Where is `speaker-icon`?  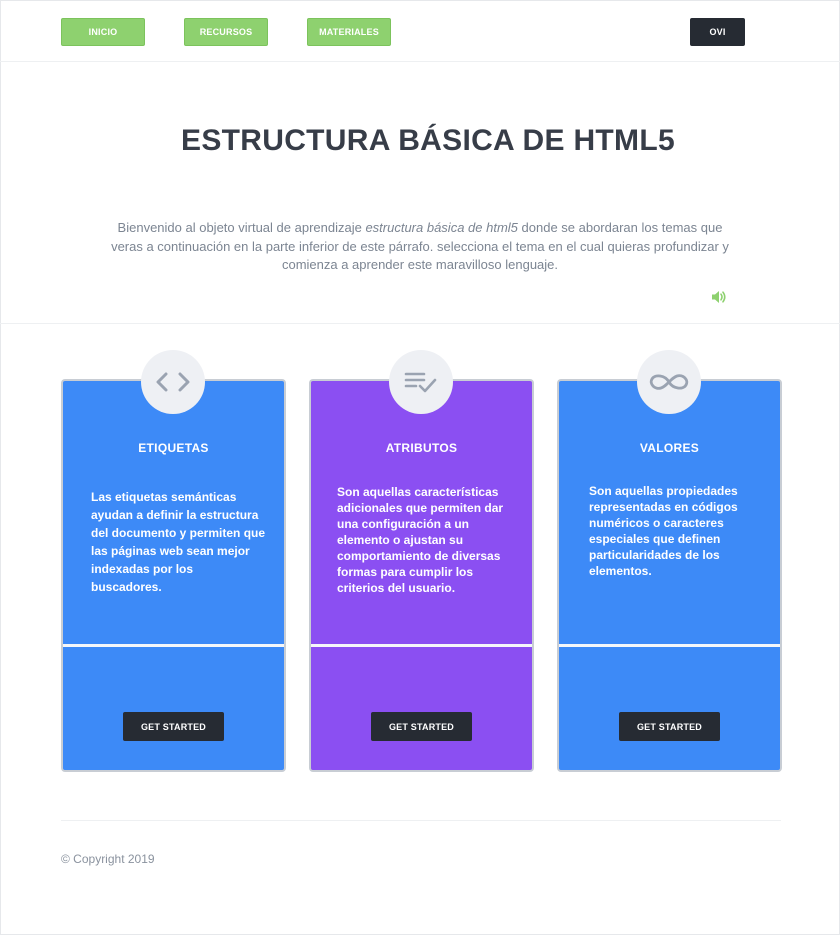 speaker-icon is located at coordinates (719, 297).